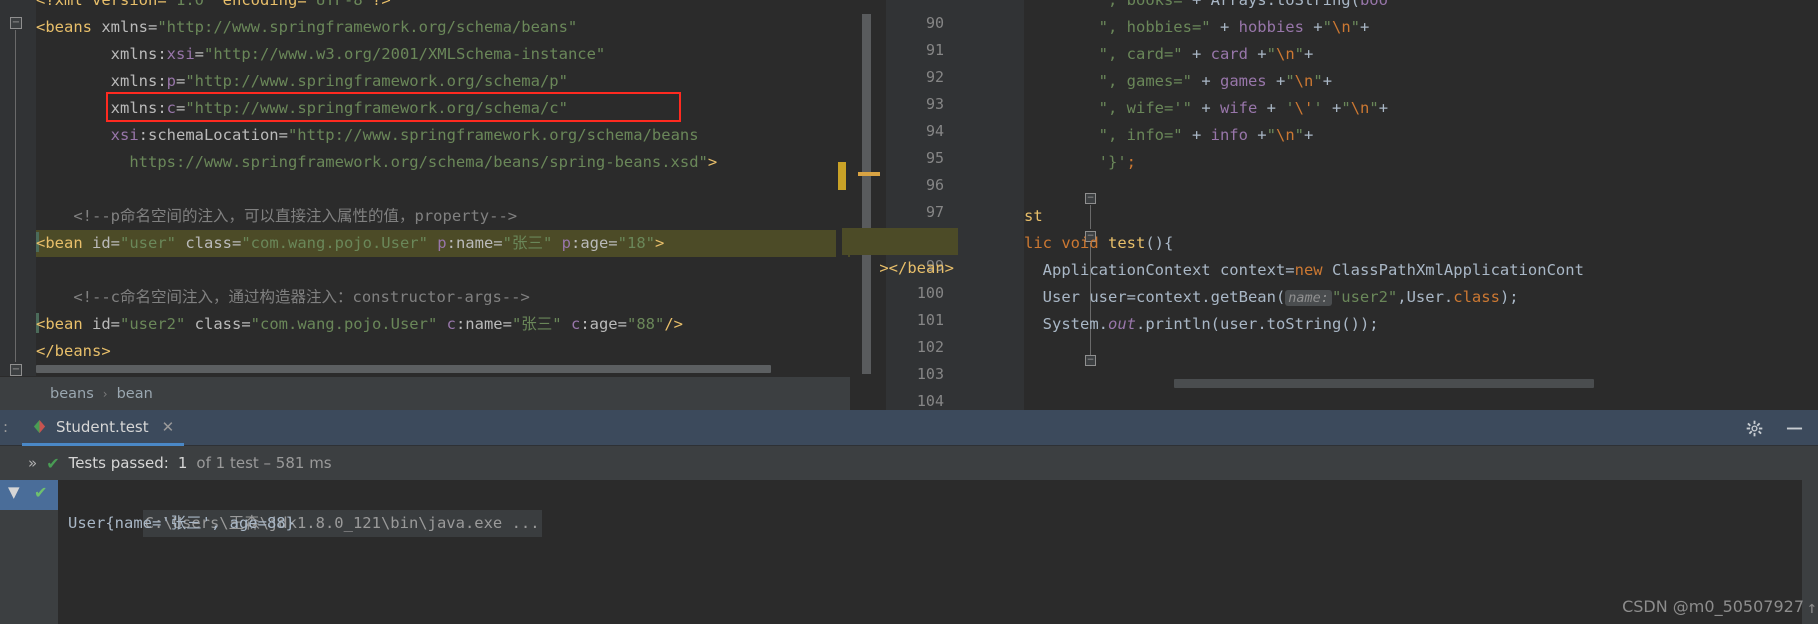 The width and height of the screenshot is (1818, 624). Describe the element at coordinates (673, 324) in the screenshot. I see `code-token: />` at that location.